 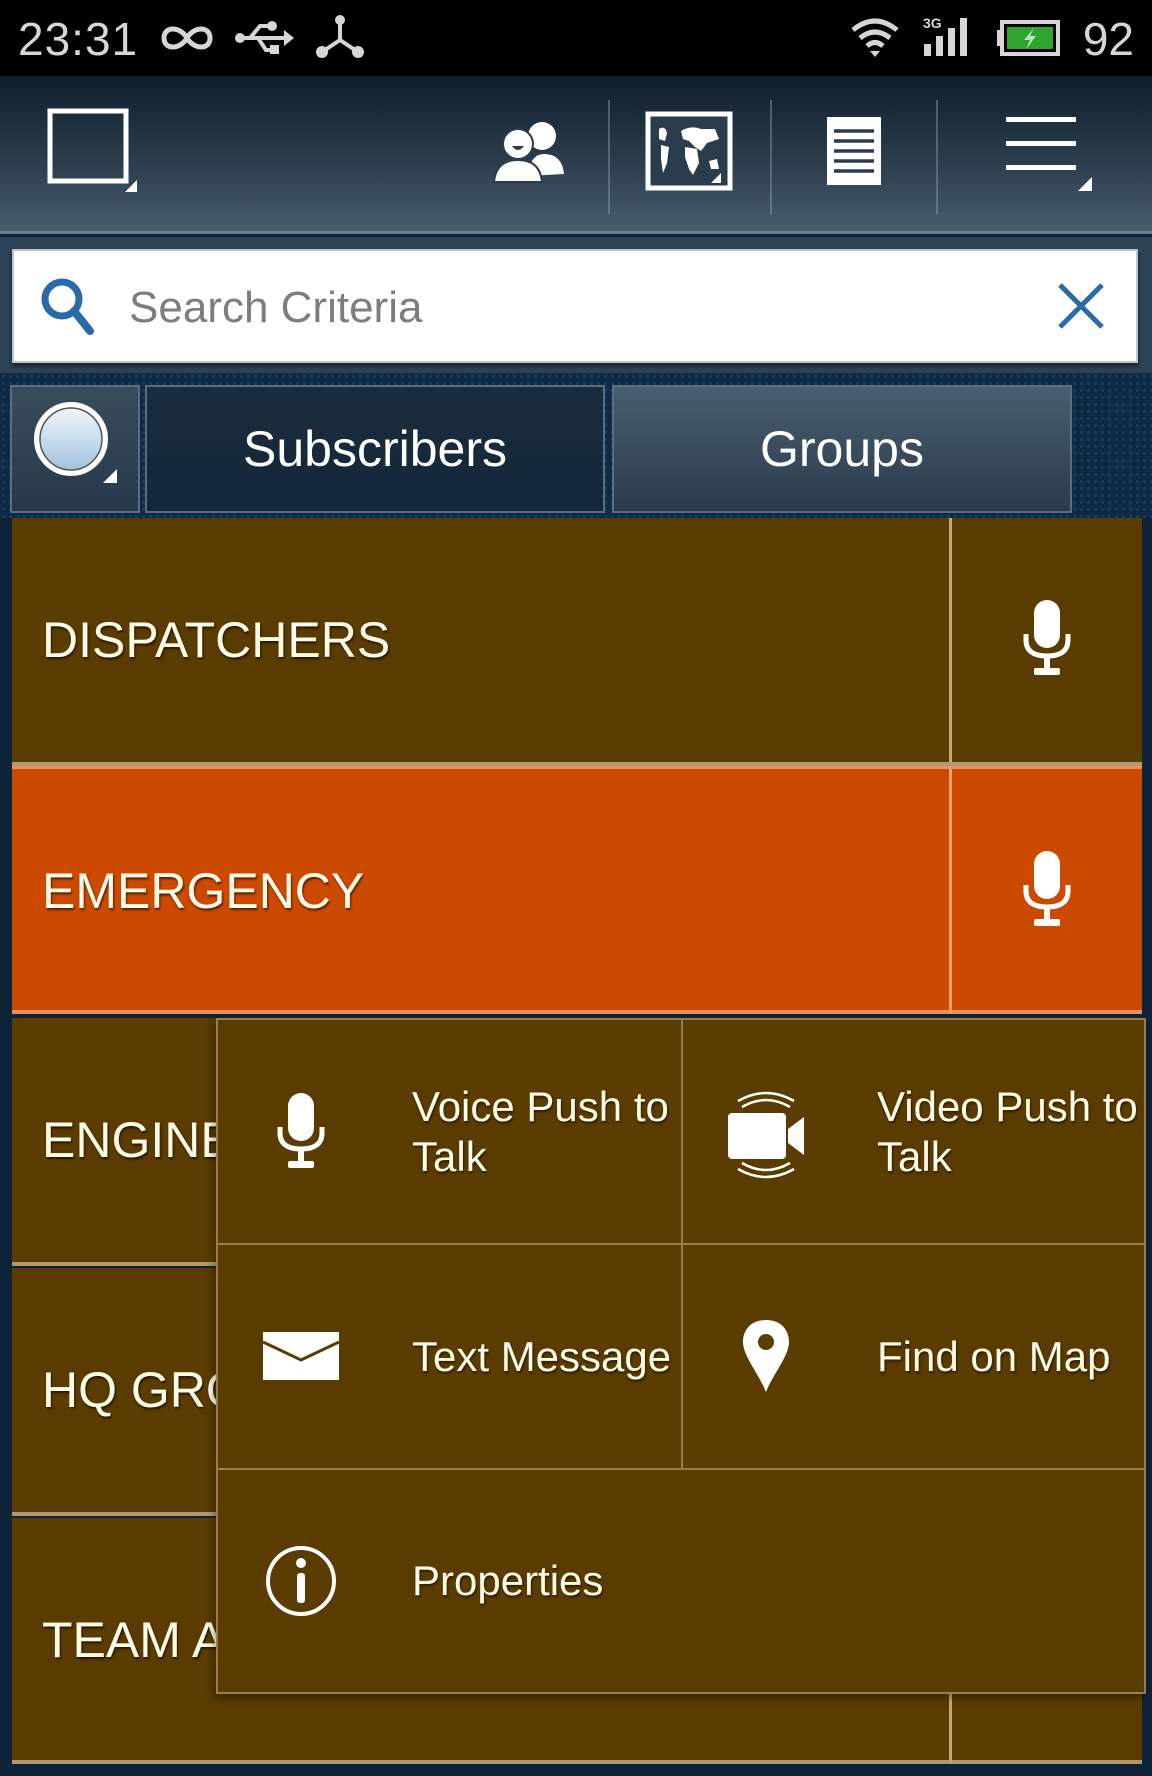 I want to click on infinity-icon, so click(x=187, y=40).